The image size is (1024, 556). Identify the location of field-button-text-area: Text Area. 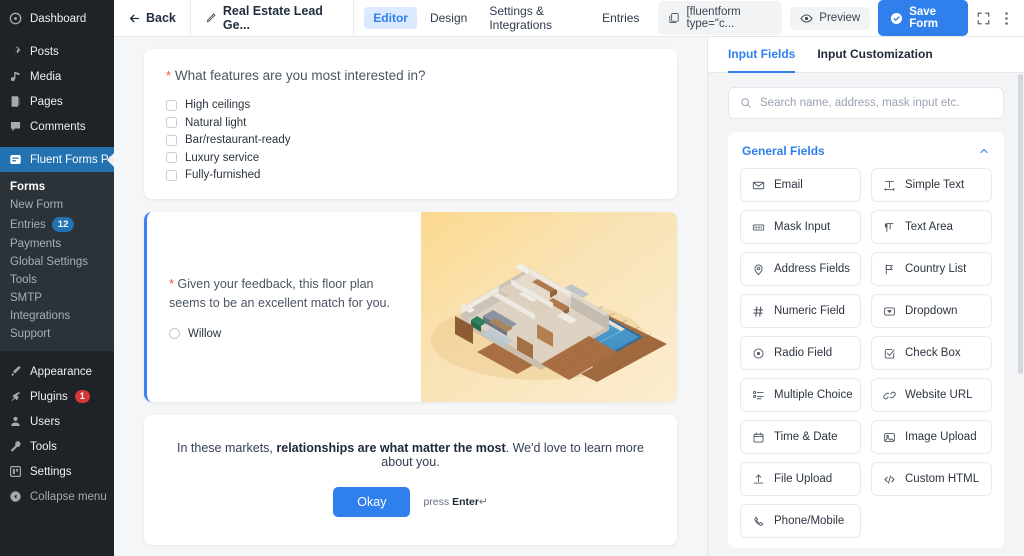
(931, 227).